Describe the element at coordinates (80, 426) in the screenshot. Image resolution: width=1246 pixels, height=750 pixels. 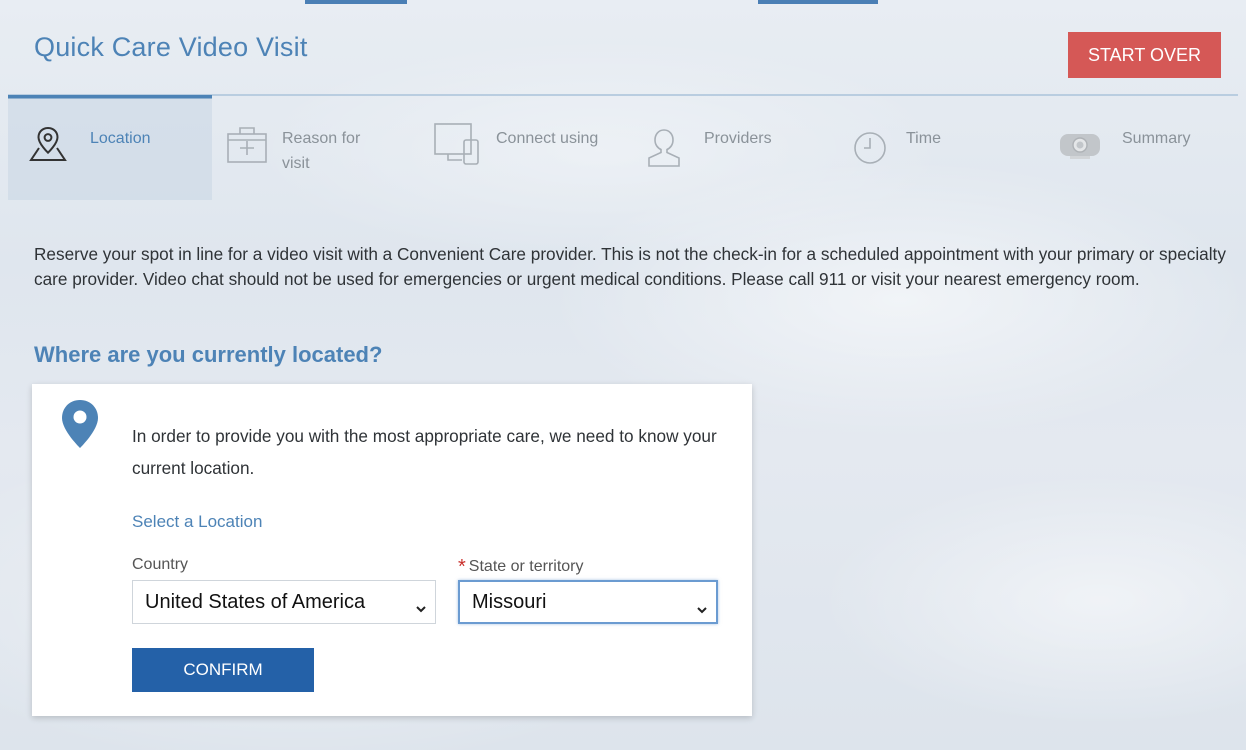
I see `location-pin-icon` at that location.